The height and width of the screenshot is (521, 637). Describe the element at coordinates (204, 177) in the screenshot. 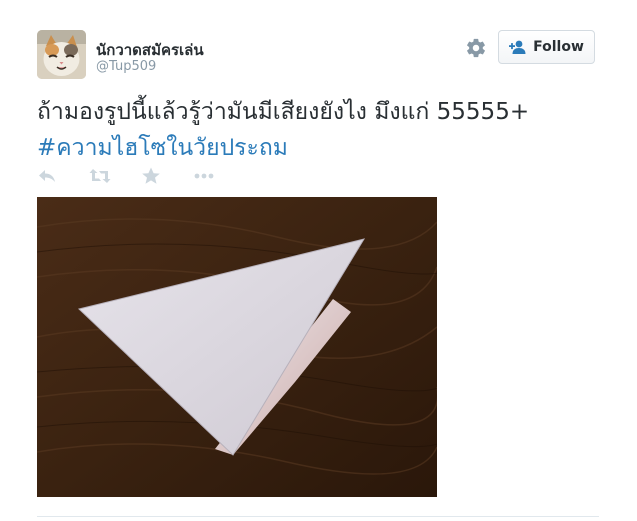

I see `more-icon` at that location.